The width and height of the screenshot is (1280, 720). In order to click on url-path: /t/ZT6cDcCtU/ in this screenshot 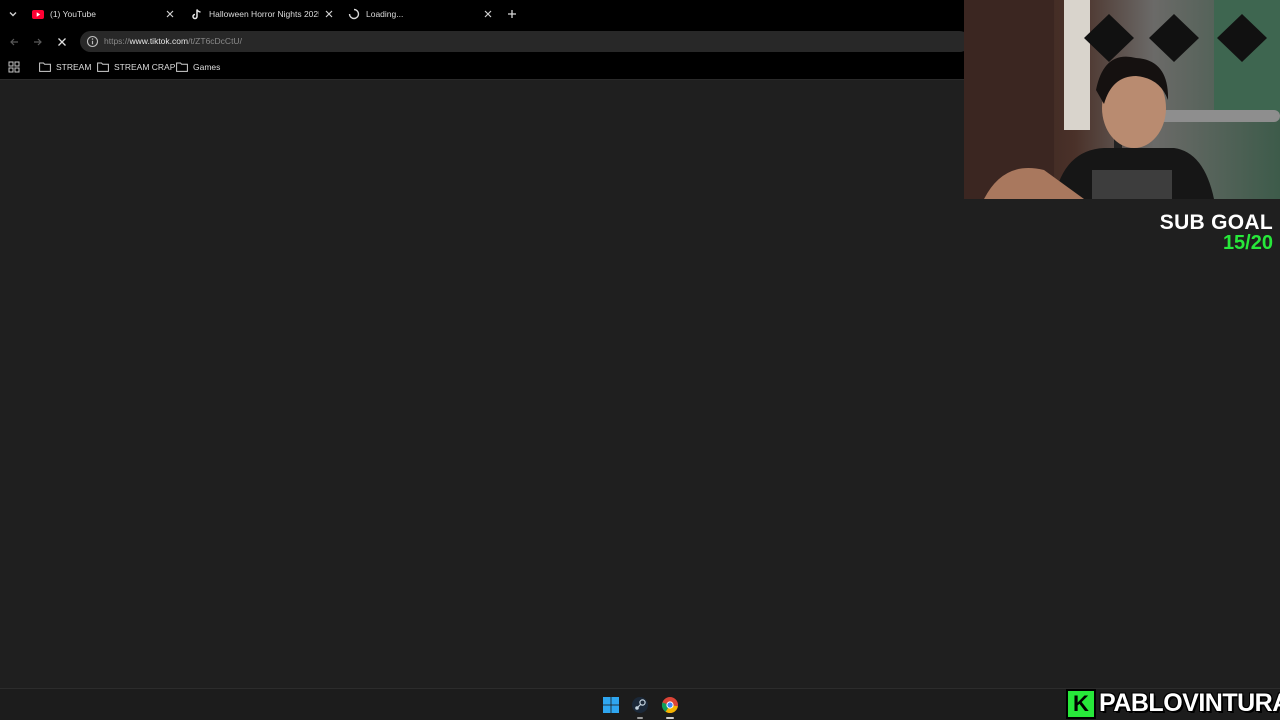, I will do `click(215, 41)`.